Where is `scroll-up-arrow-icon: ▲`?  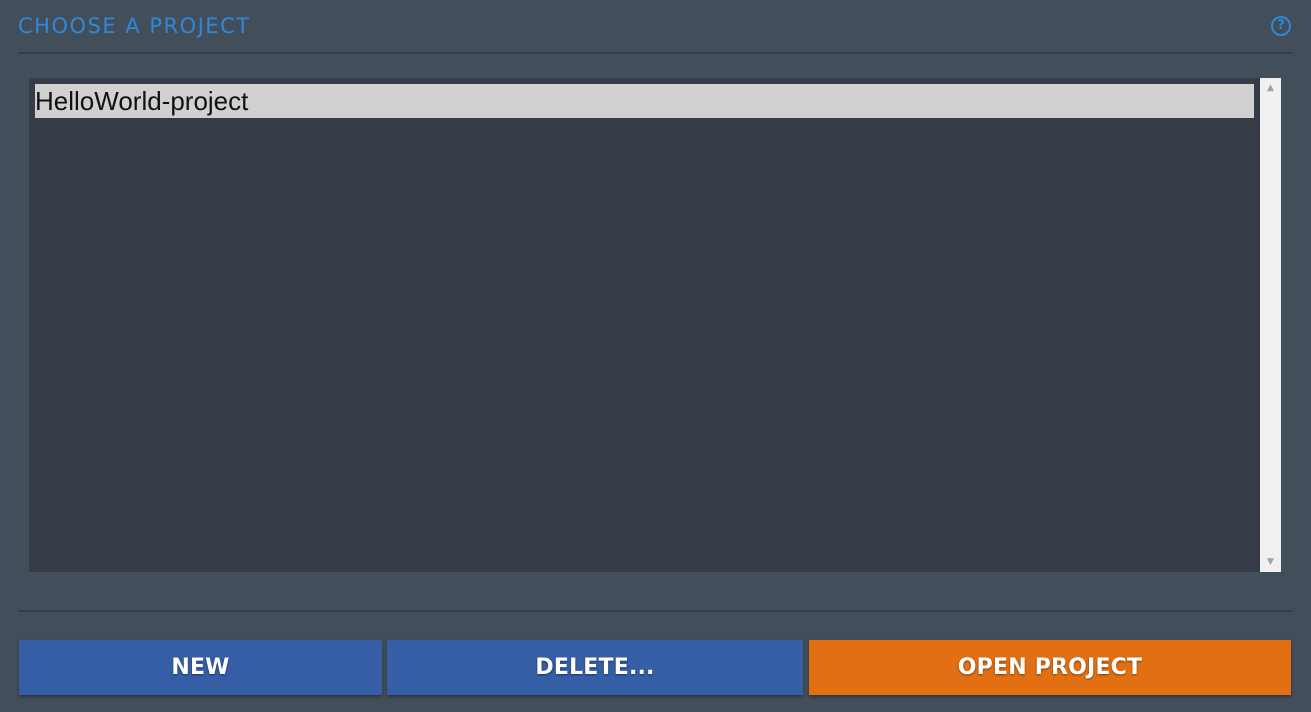 scroll-up-arrow-icon: ▲ is located at coordinates (1270, 88).